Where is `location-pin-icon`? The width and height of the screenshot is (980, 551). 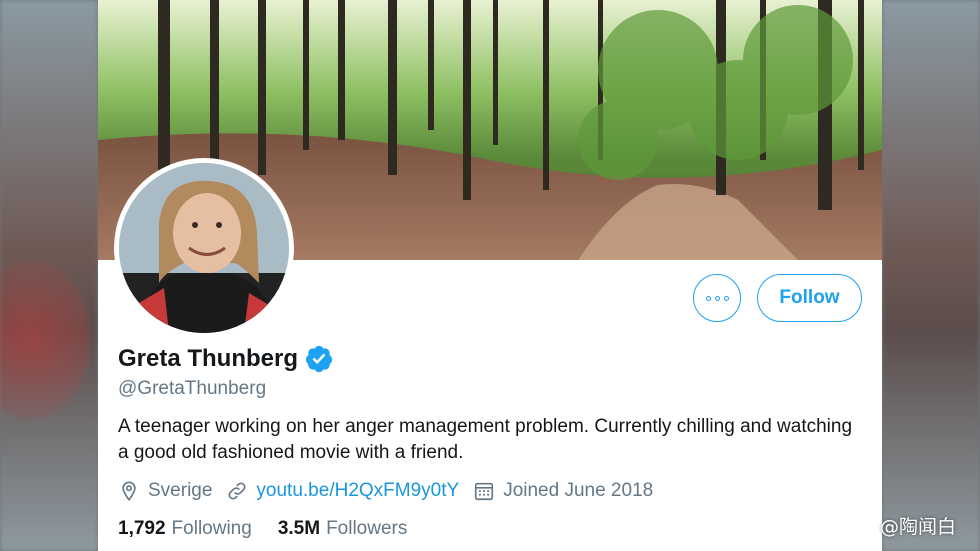
location-pin-icon is located at coordinates (129, 491).